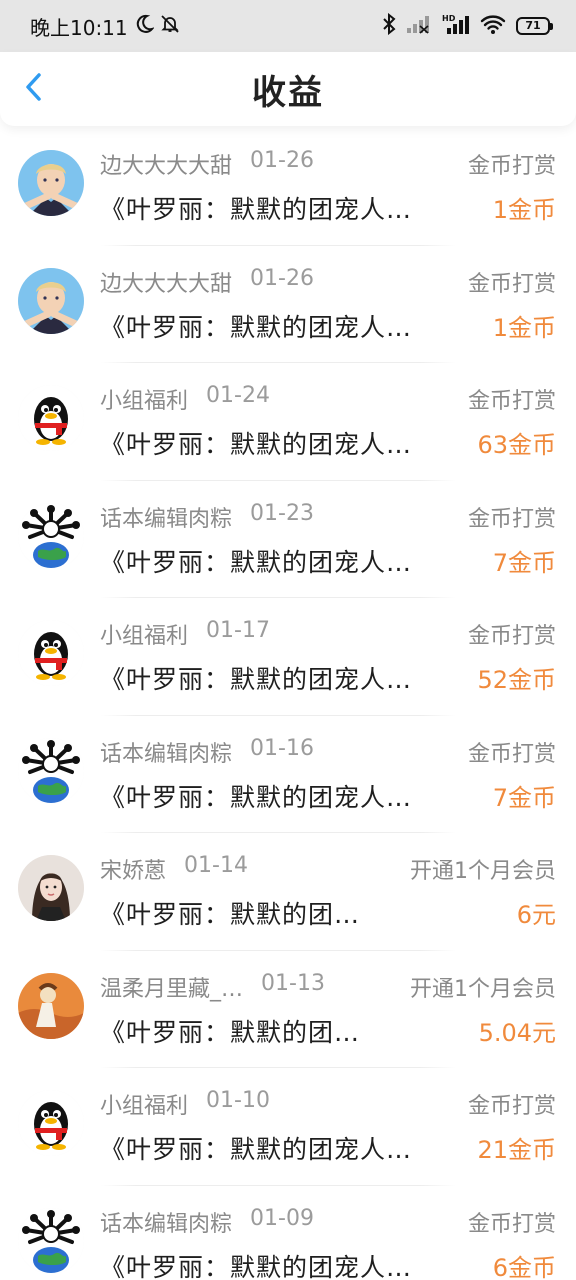 The height and width of the screenshot is (1280, 576). What do you see at coordinates (288, 774) in the screenshot?
I see `earning-record: 话本编辑肉粽 01-16 金币打赏 《叶罗丽：默默的团宠人… 7金币` at bounding box center [288, 774].